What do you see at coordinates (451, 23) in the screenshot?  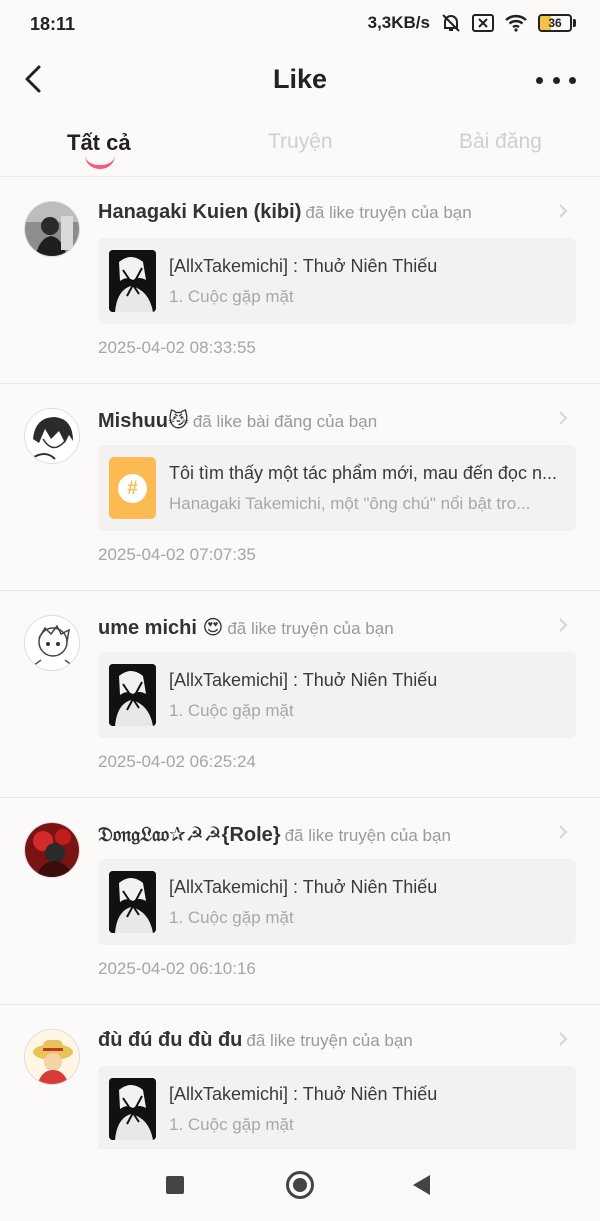 I see `mute-bell-icon` at bounding box center [451, 23].